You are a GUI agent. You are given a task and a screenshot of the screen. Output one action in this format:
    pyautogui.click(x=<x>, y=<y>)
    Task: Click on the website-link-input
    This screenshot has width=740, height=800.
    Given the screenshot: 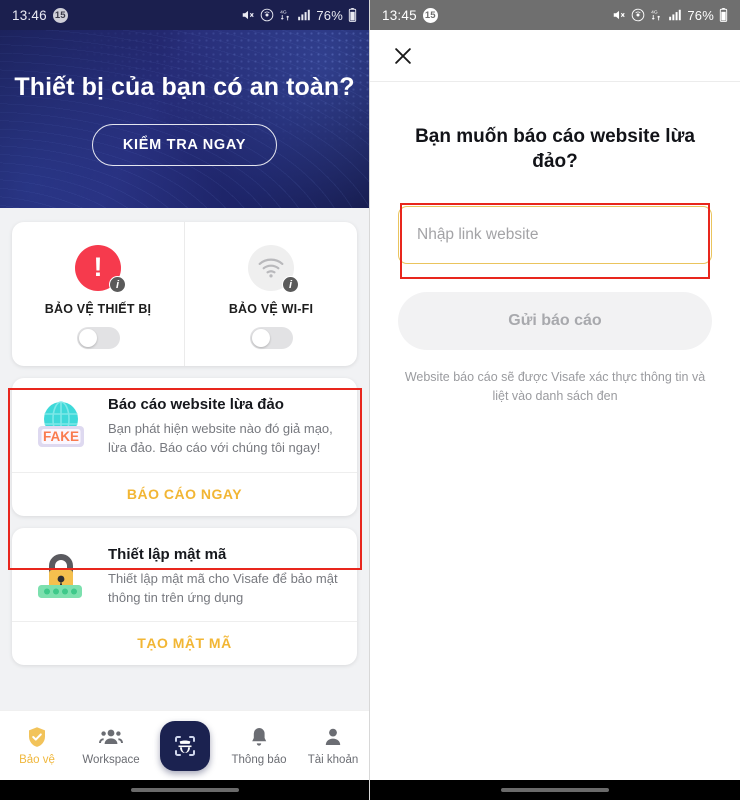 What is the action you would take?
    pyautogui.click(x=555, y=235)
    